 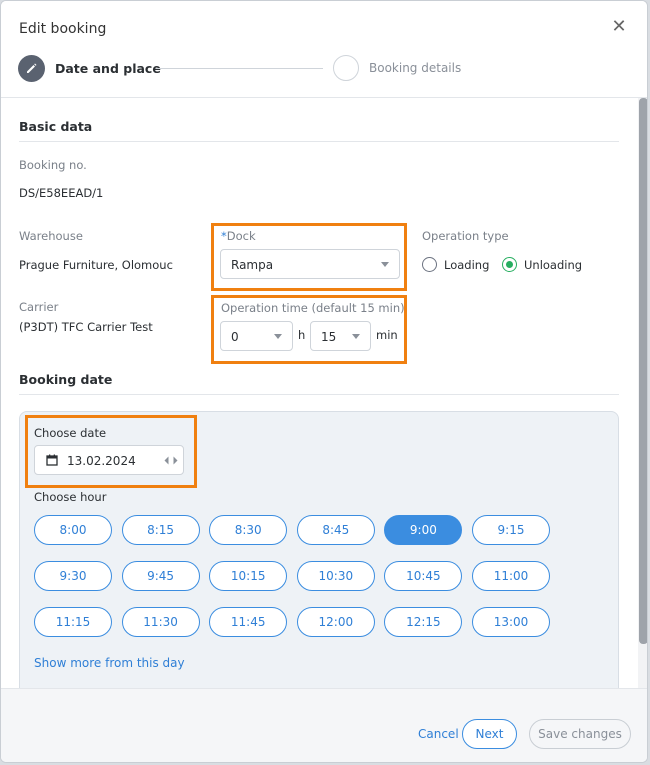 What do you see at coordinates (63, 29) in the screenshot?
I see `dialog-title: Edit booking` at bounding box center [63, 29].